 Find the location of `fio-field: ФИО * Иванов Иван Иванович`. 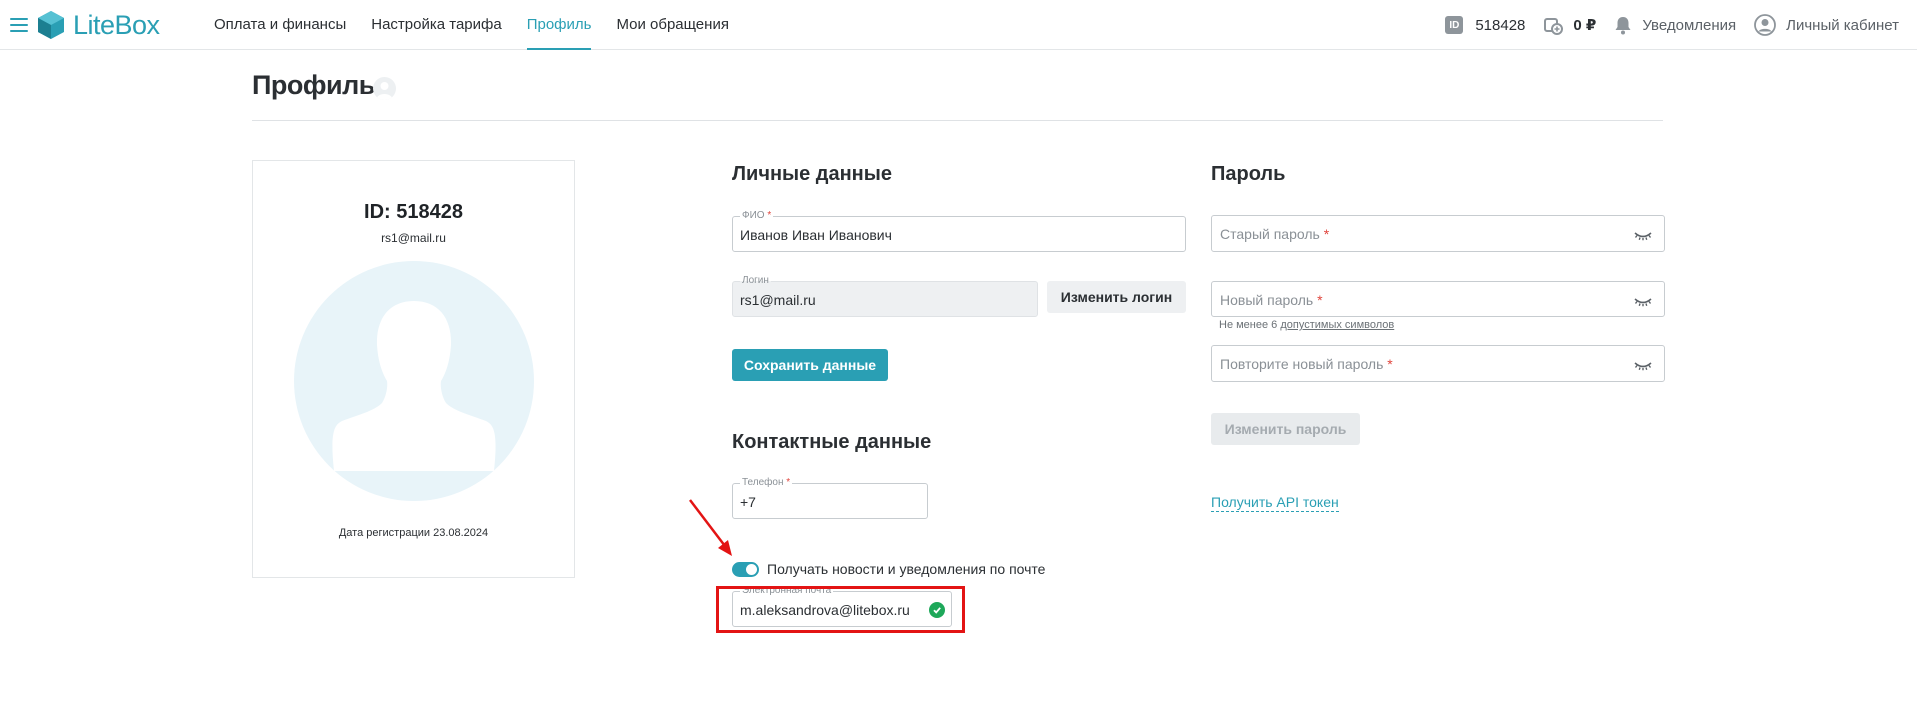

fio-field: ФИО * Иванов Иван Иванович is located at coordinates (959, 231).